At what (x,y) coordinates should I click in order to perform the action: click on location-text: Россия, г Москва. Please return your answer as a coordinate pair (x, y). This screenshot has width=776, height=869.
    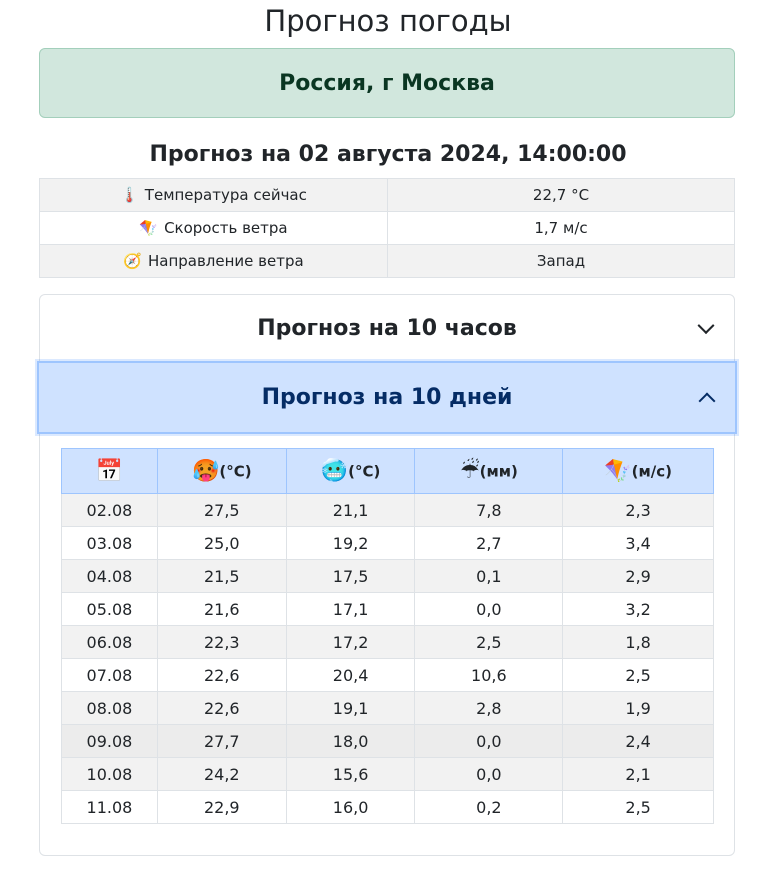
    Looking at the image, I should click on (387, 83).